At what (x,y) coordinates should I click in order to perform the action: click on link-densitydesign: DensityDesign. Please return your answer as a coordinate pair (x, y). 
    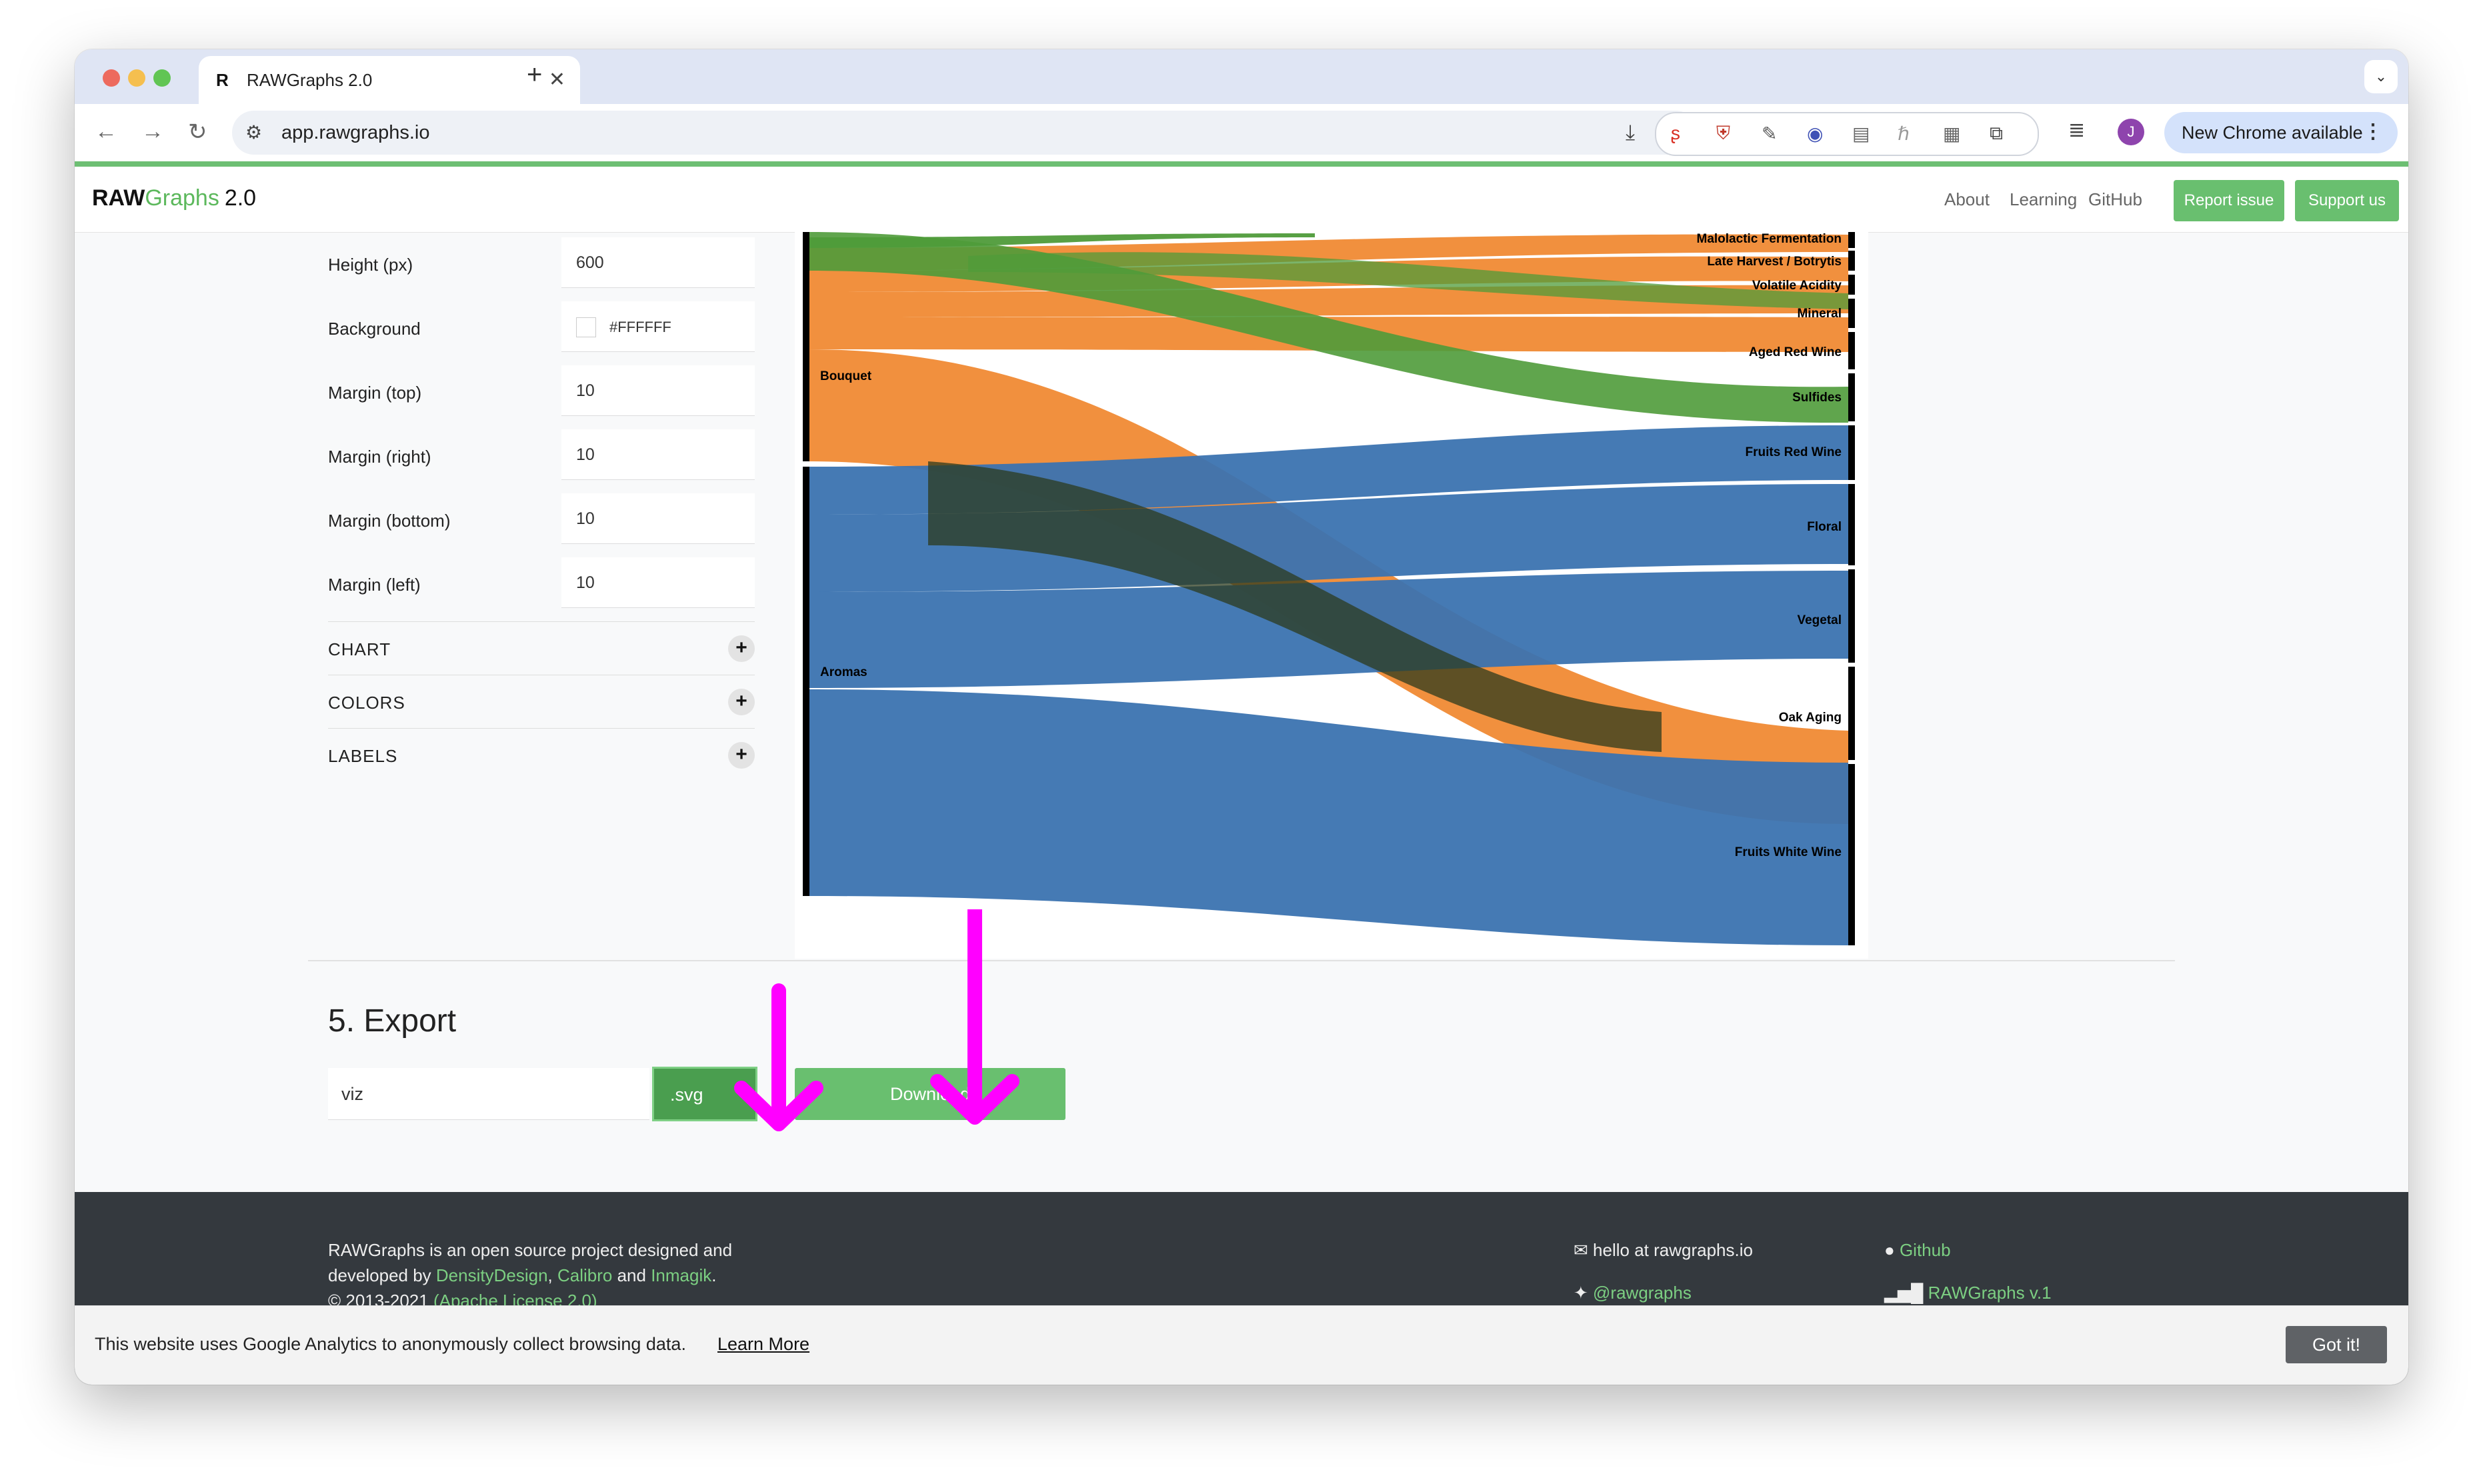
    Looking at the image, I should click on (492, 1275).